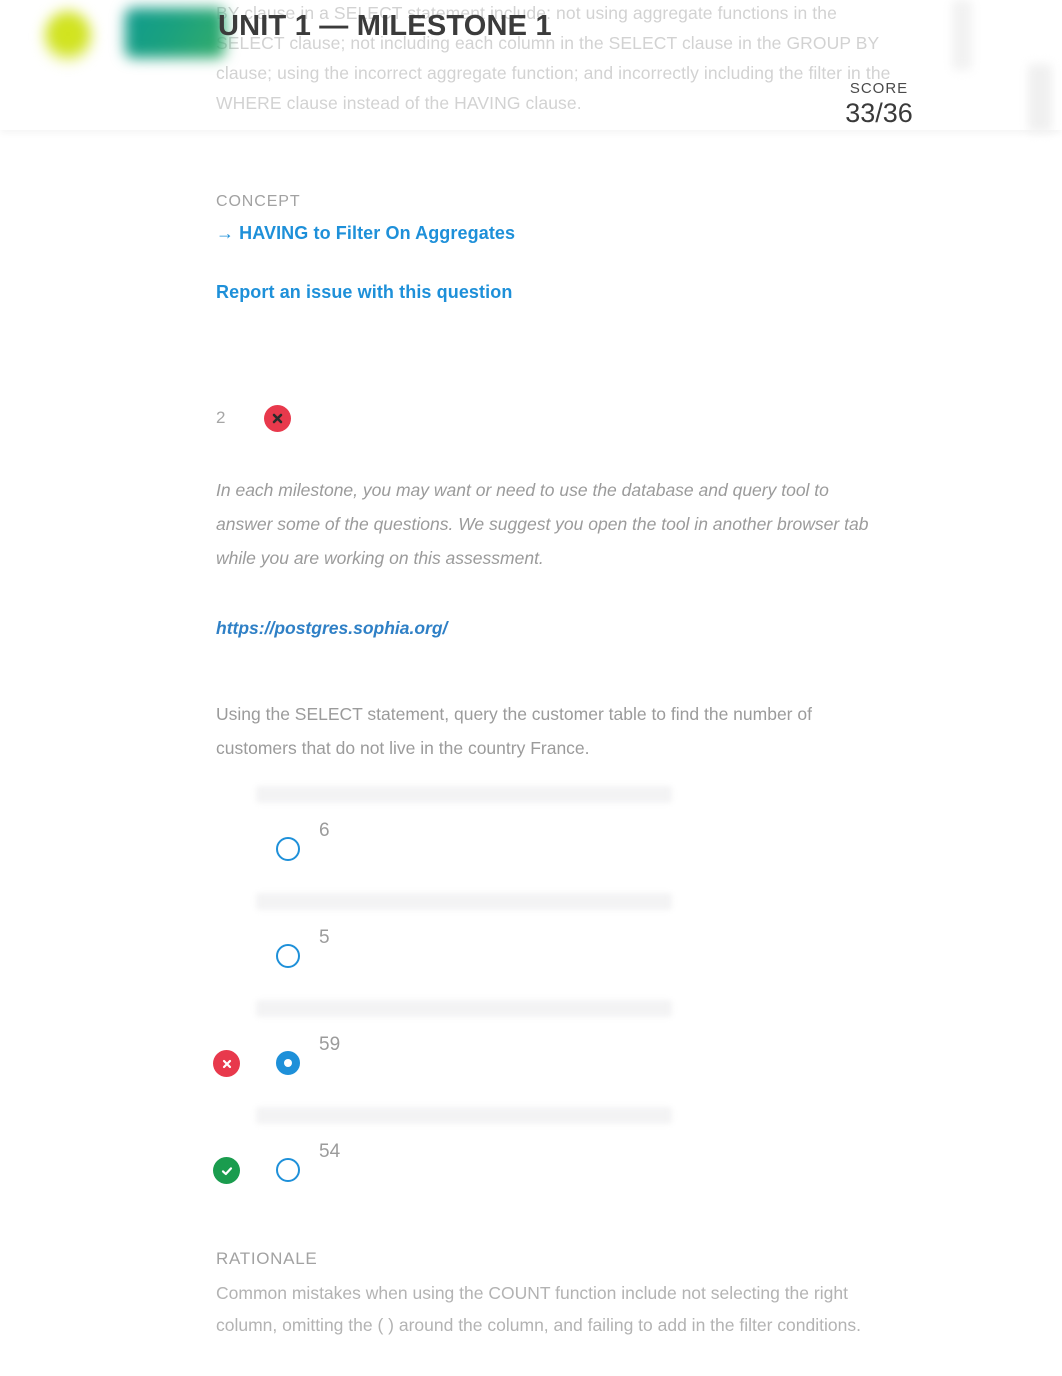 This screenshot has height=1376, width=1062. Describe the element at coordinates (531, 1154) in the screenshot. I see `answer-option: 54` at that location.